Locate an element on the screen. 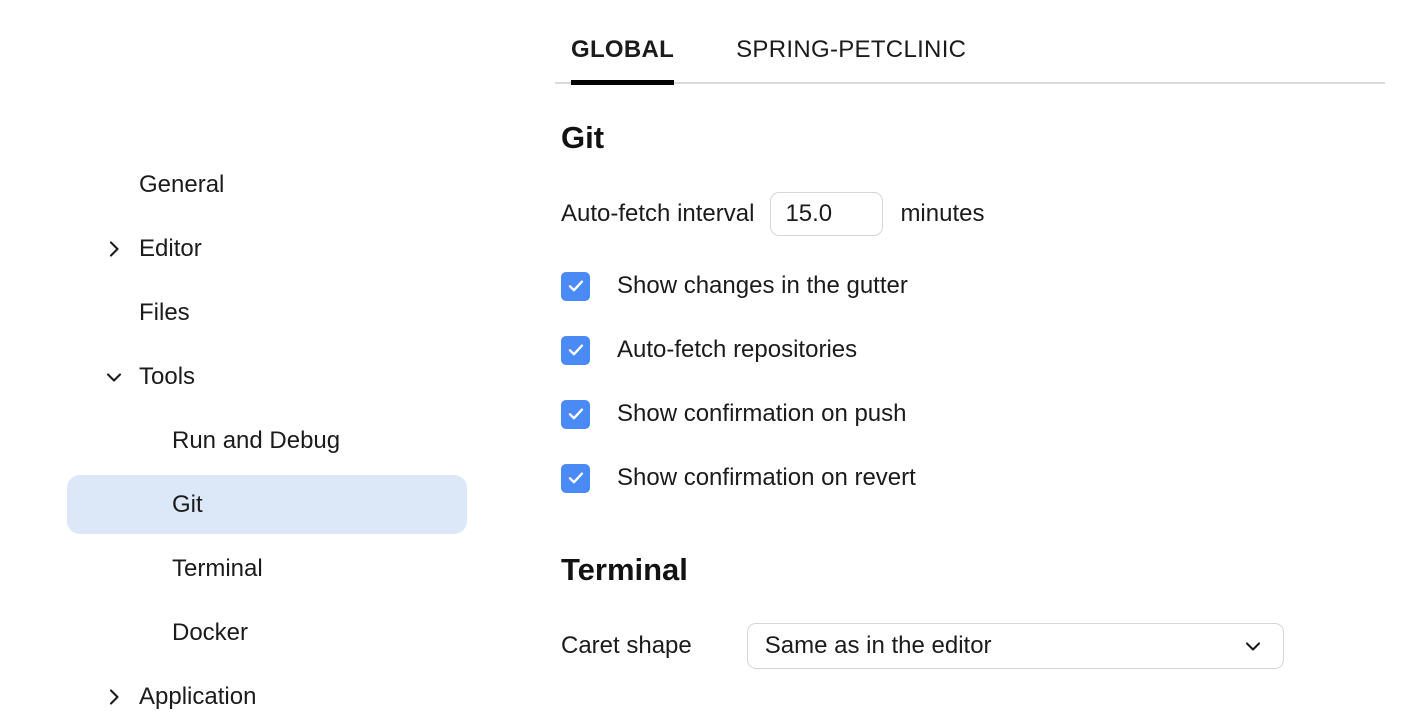 Image resolution: width=1408 pixels, height=726 pixels. sidebar-item-docker: Docker is located at coordinates (272, 632).